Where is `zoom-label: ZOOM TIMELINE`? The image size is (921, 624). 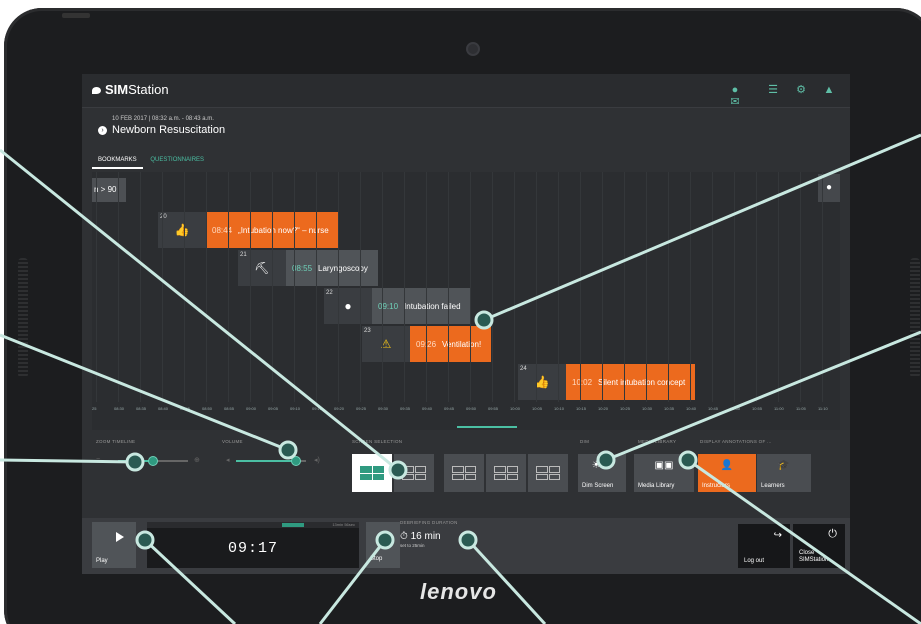 zoom-label: ZOOM TIMELINE is located at coordinates (116, 441).